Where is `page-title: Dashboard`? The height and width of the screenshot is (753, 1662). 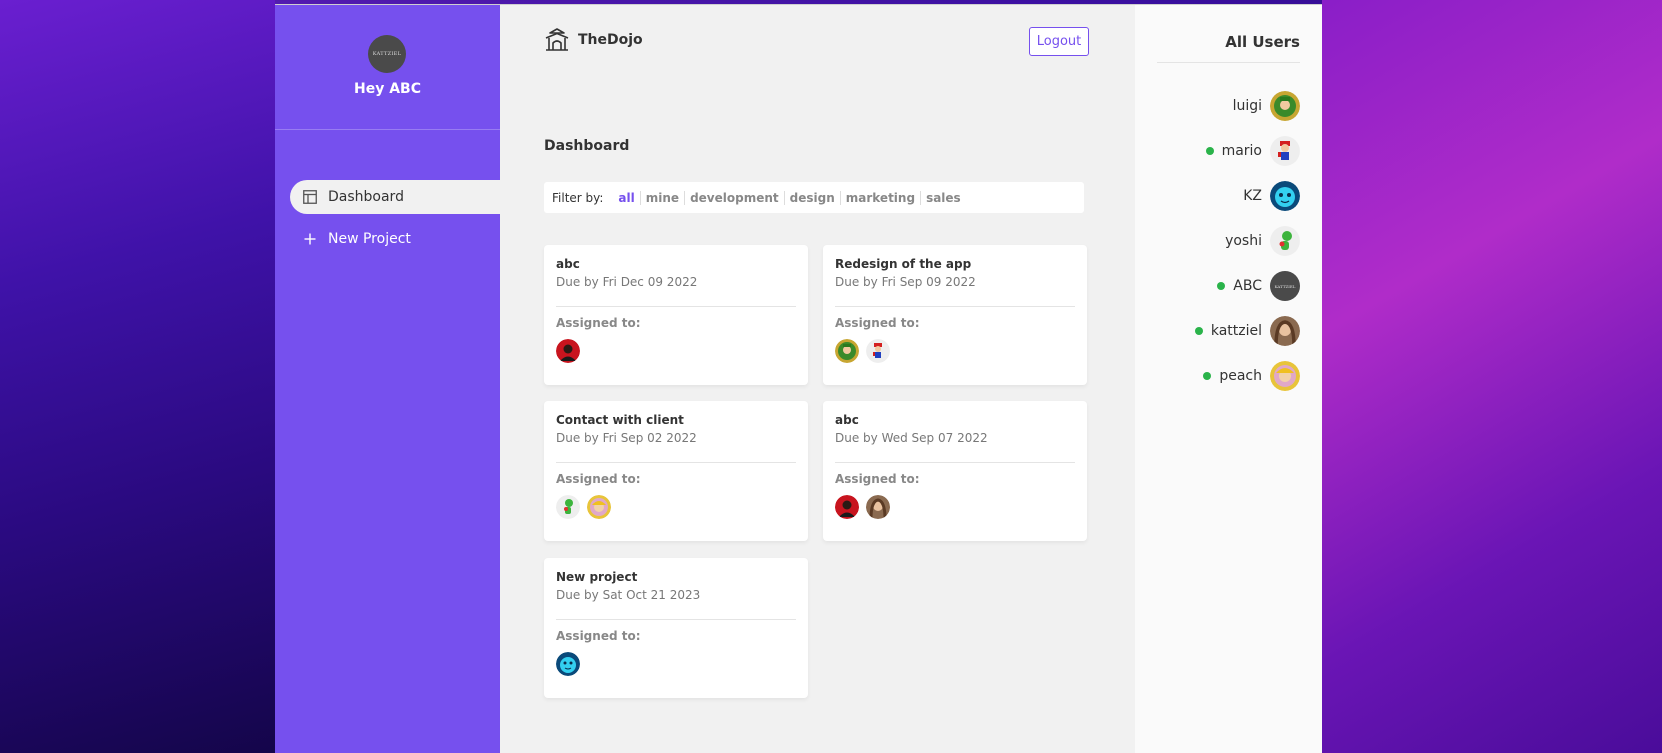 page-title: Dashboard is located at coordinates (587, 146).